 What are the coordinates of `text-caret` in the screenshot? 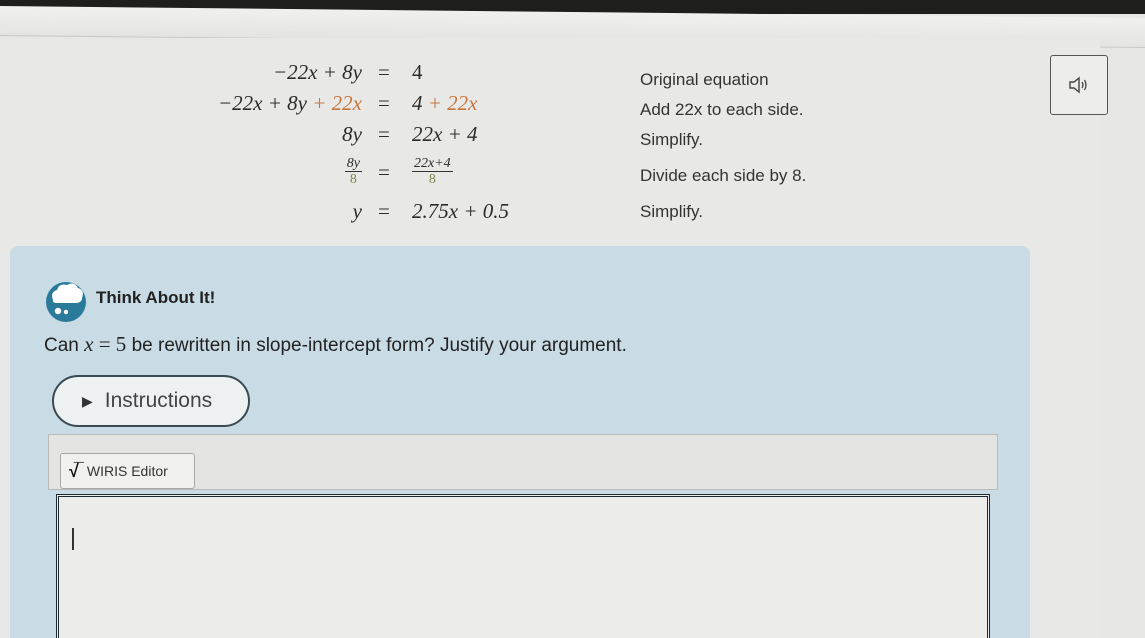 It's located at (73, 539).